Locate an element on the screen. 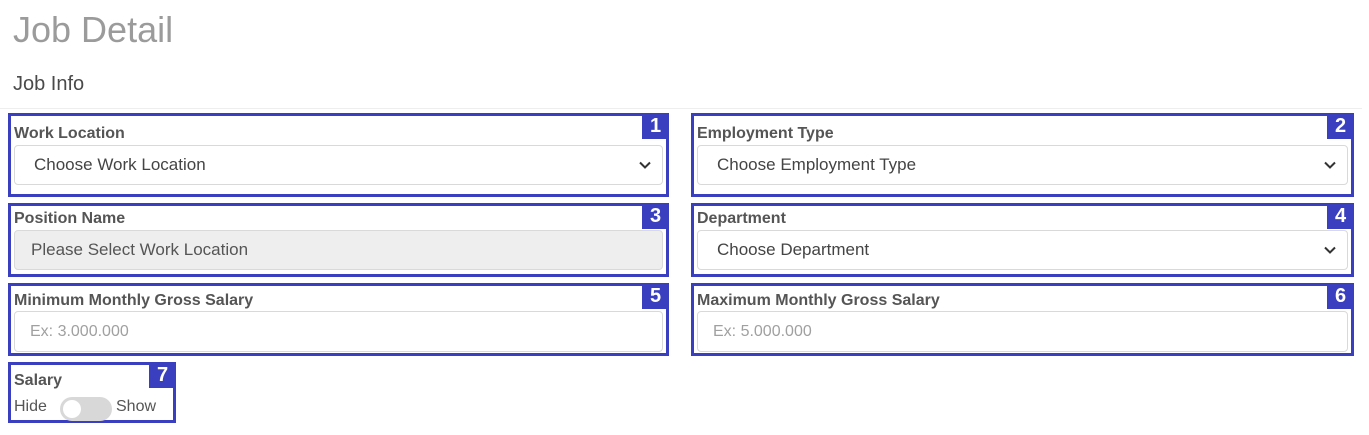  department-field: 4 Department Choose Department is located at coordinates (1022, 240).